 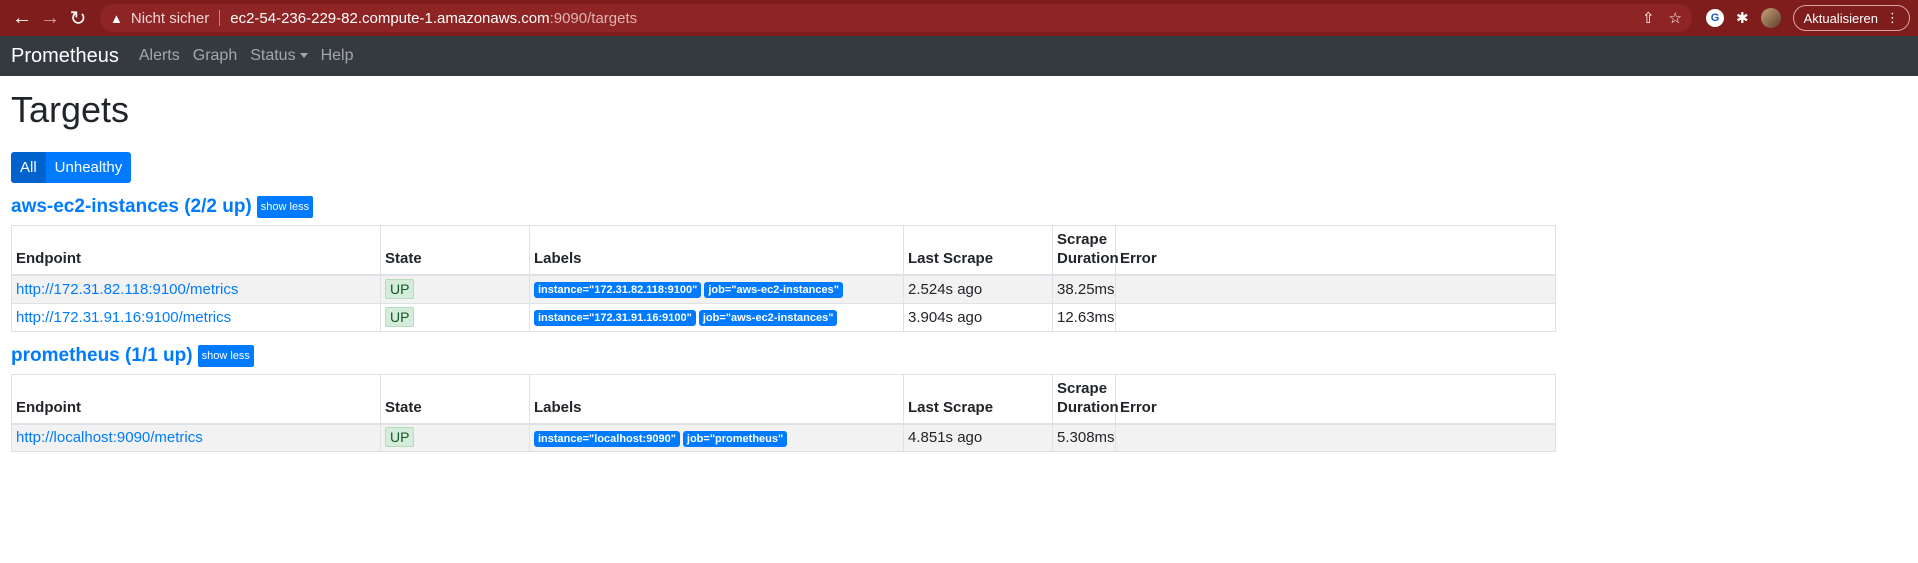 I want to click on pool-title: aws-ec2-instances (2/2 up), so click(x=131, y=207).